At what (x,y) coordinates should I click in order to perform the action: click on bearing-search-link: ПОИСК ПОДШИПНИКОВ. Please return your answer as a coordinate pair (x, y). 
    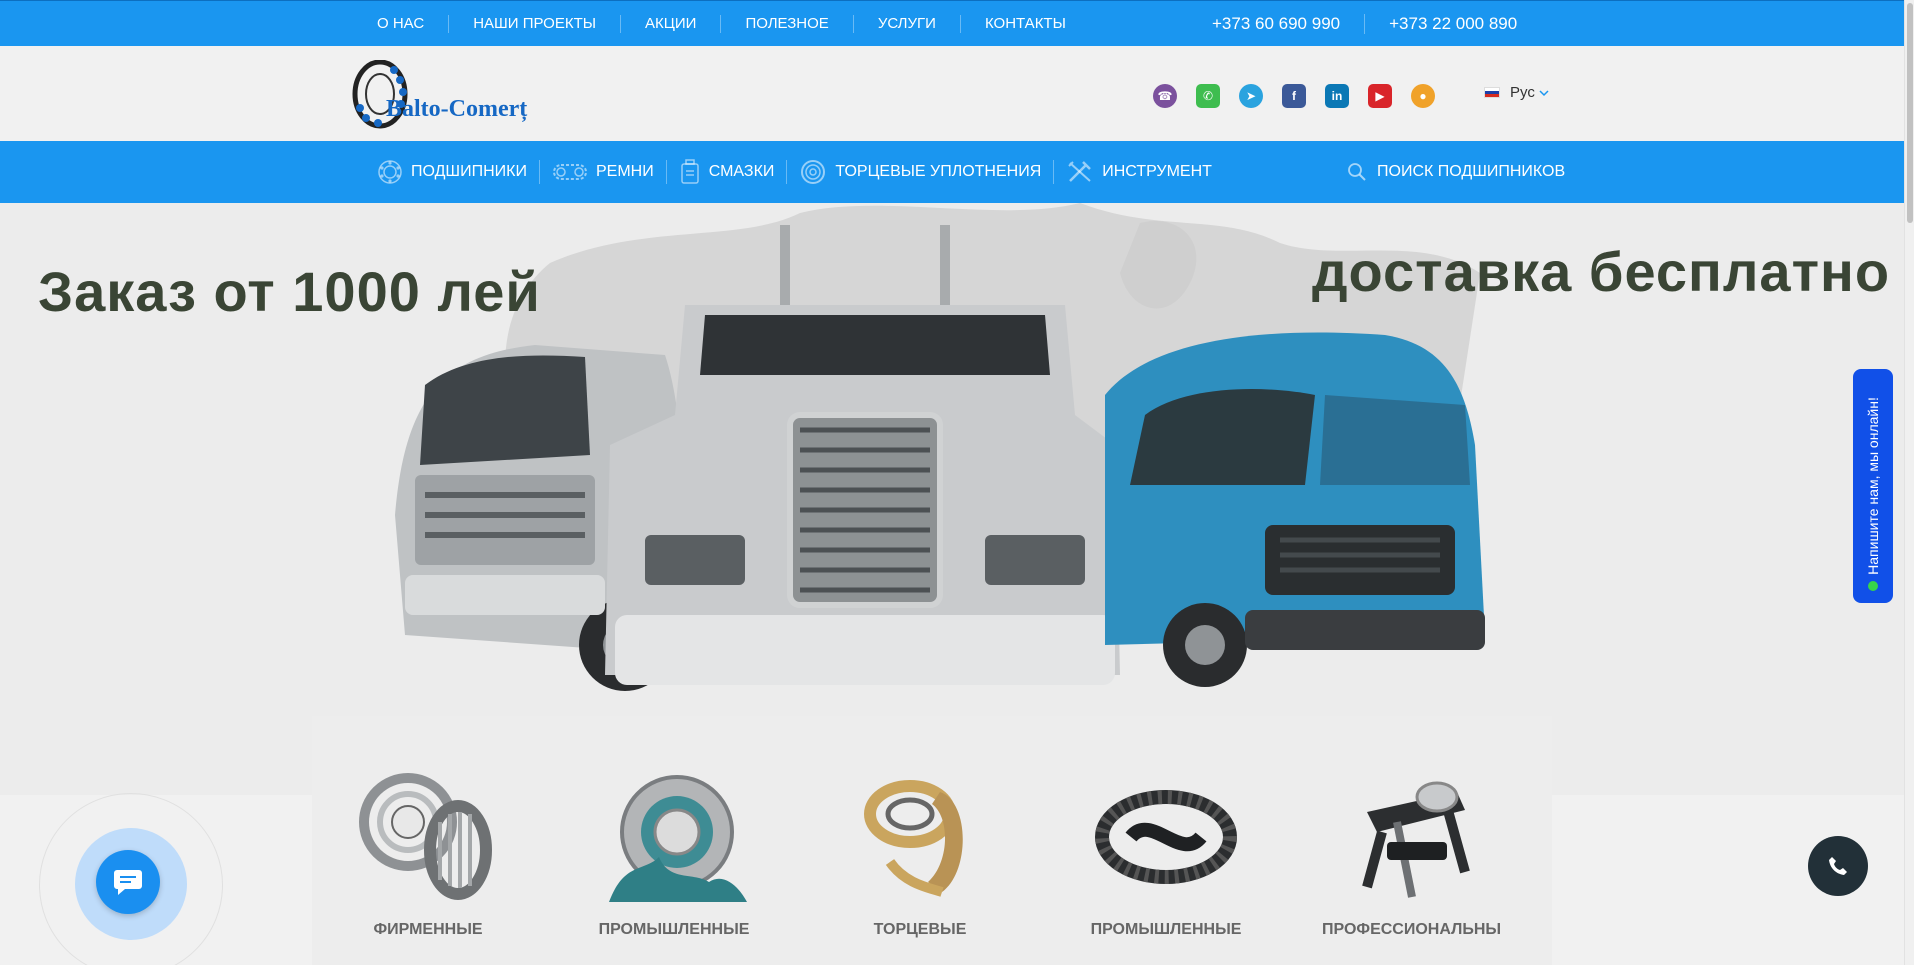
    Looking at the image, I should click on (1456, 172).